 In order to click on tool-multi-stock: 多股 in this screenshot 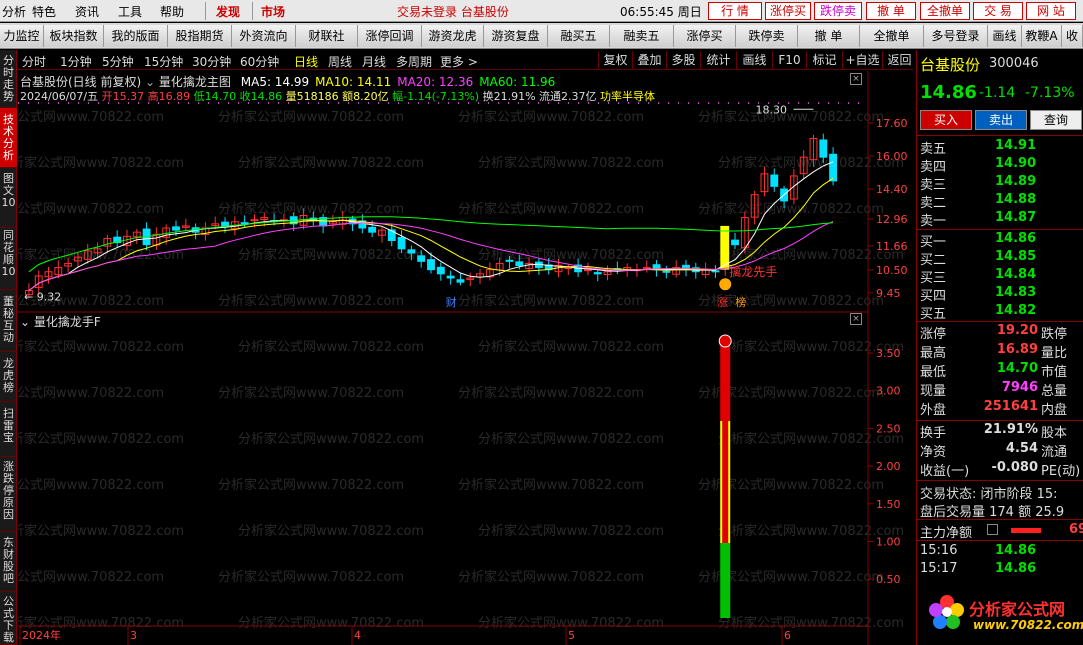, I will do `click(683, 60)`.